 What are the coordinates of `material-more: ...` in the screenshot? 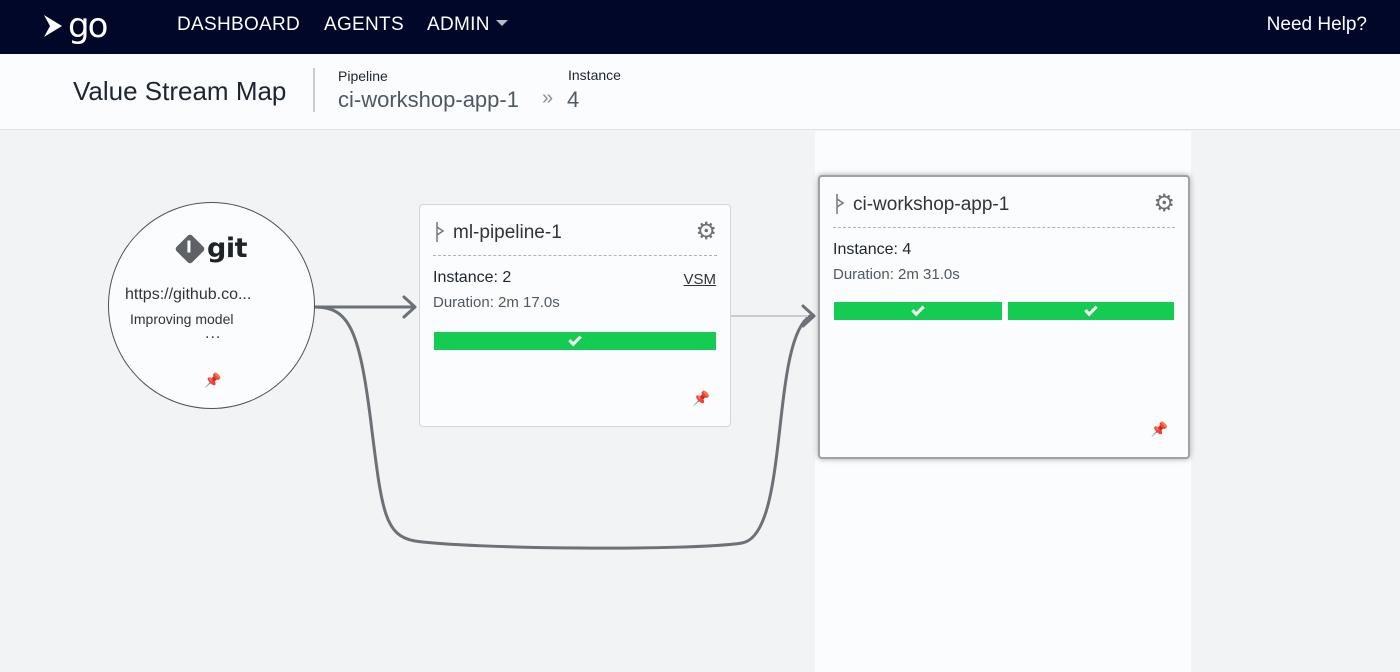 It's located at (213, 334).